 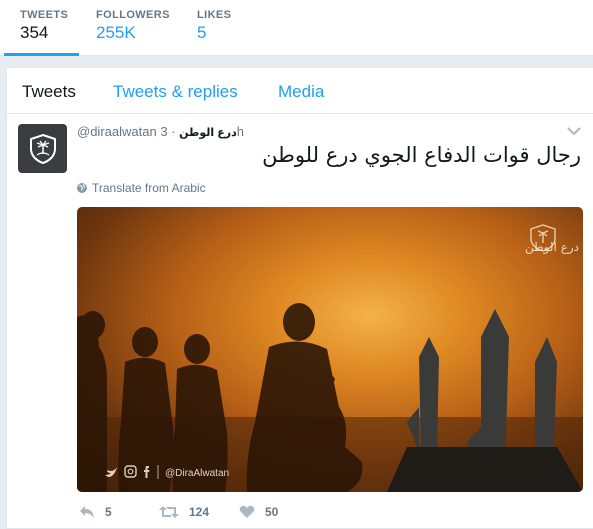 What do you see at coordinates (208, 133) in the screenshot?
I see `tweet-author-name: درع الوطن` at bounding box center [208, 133].